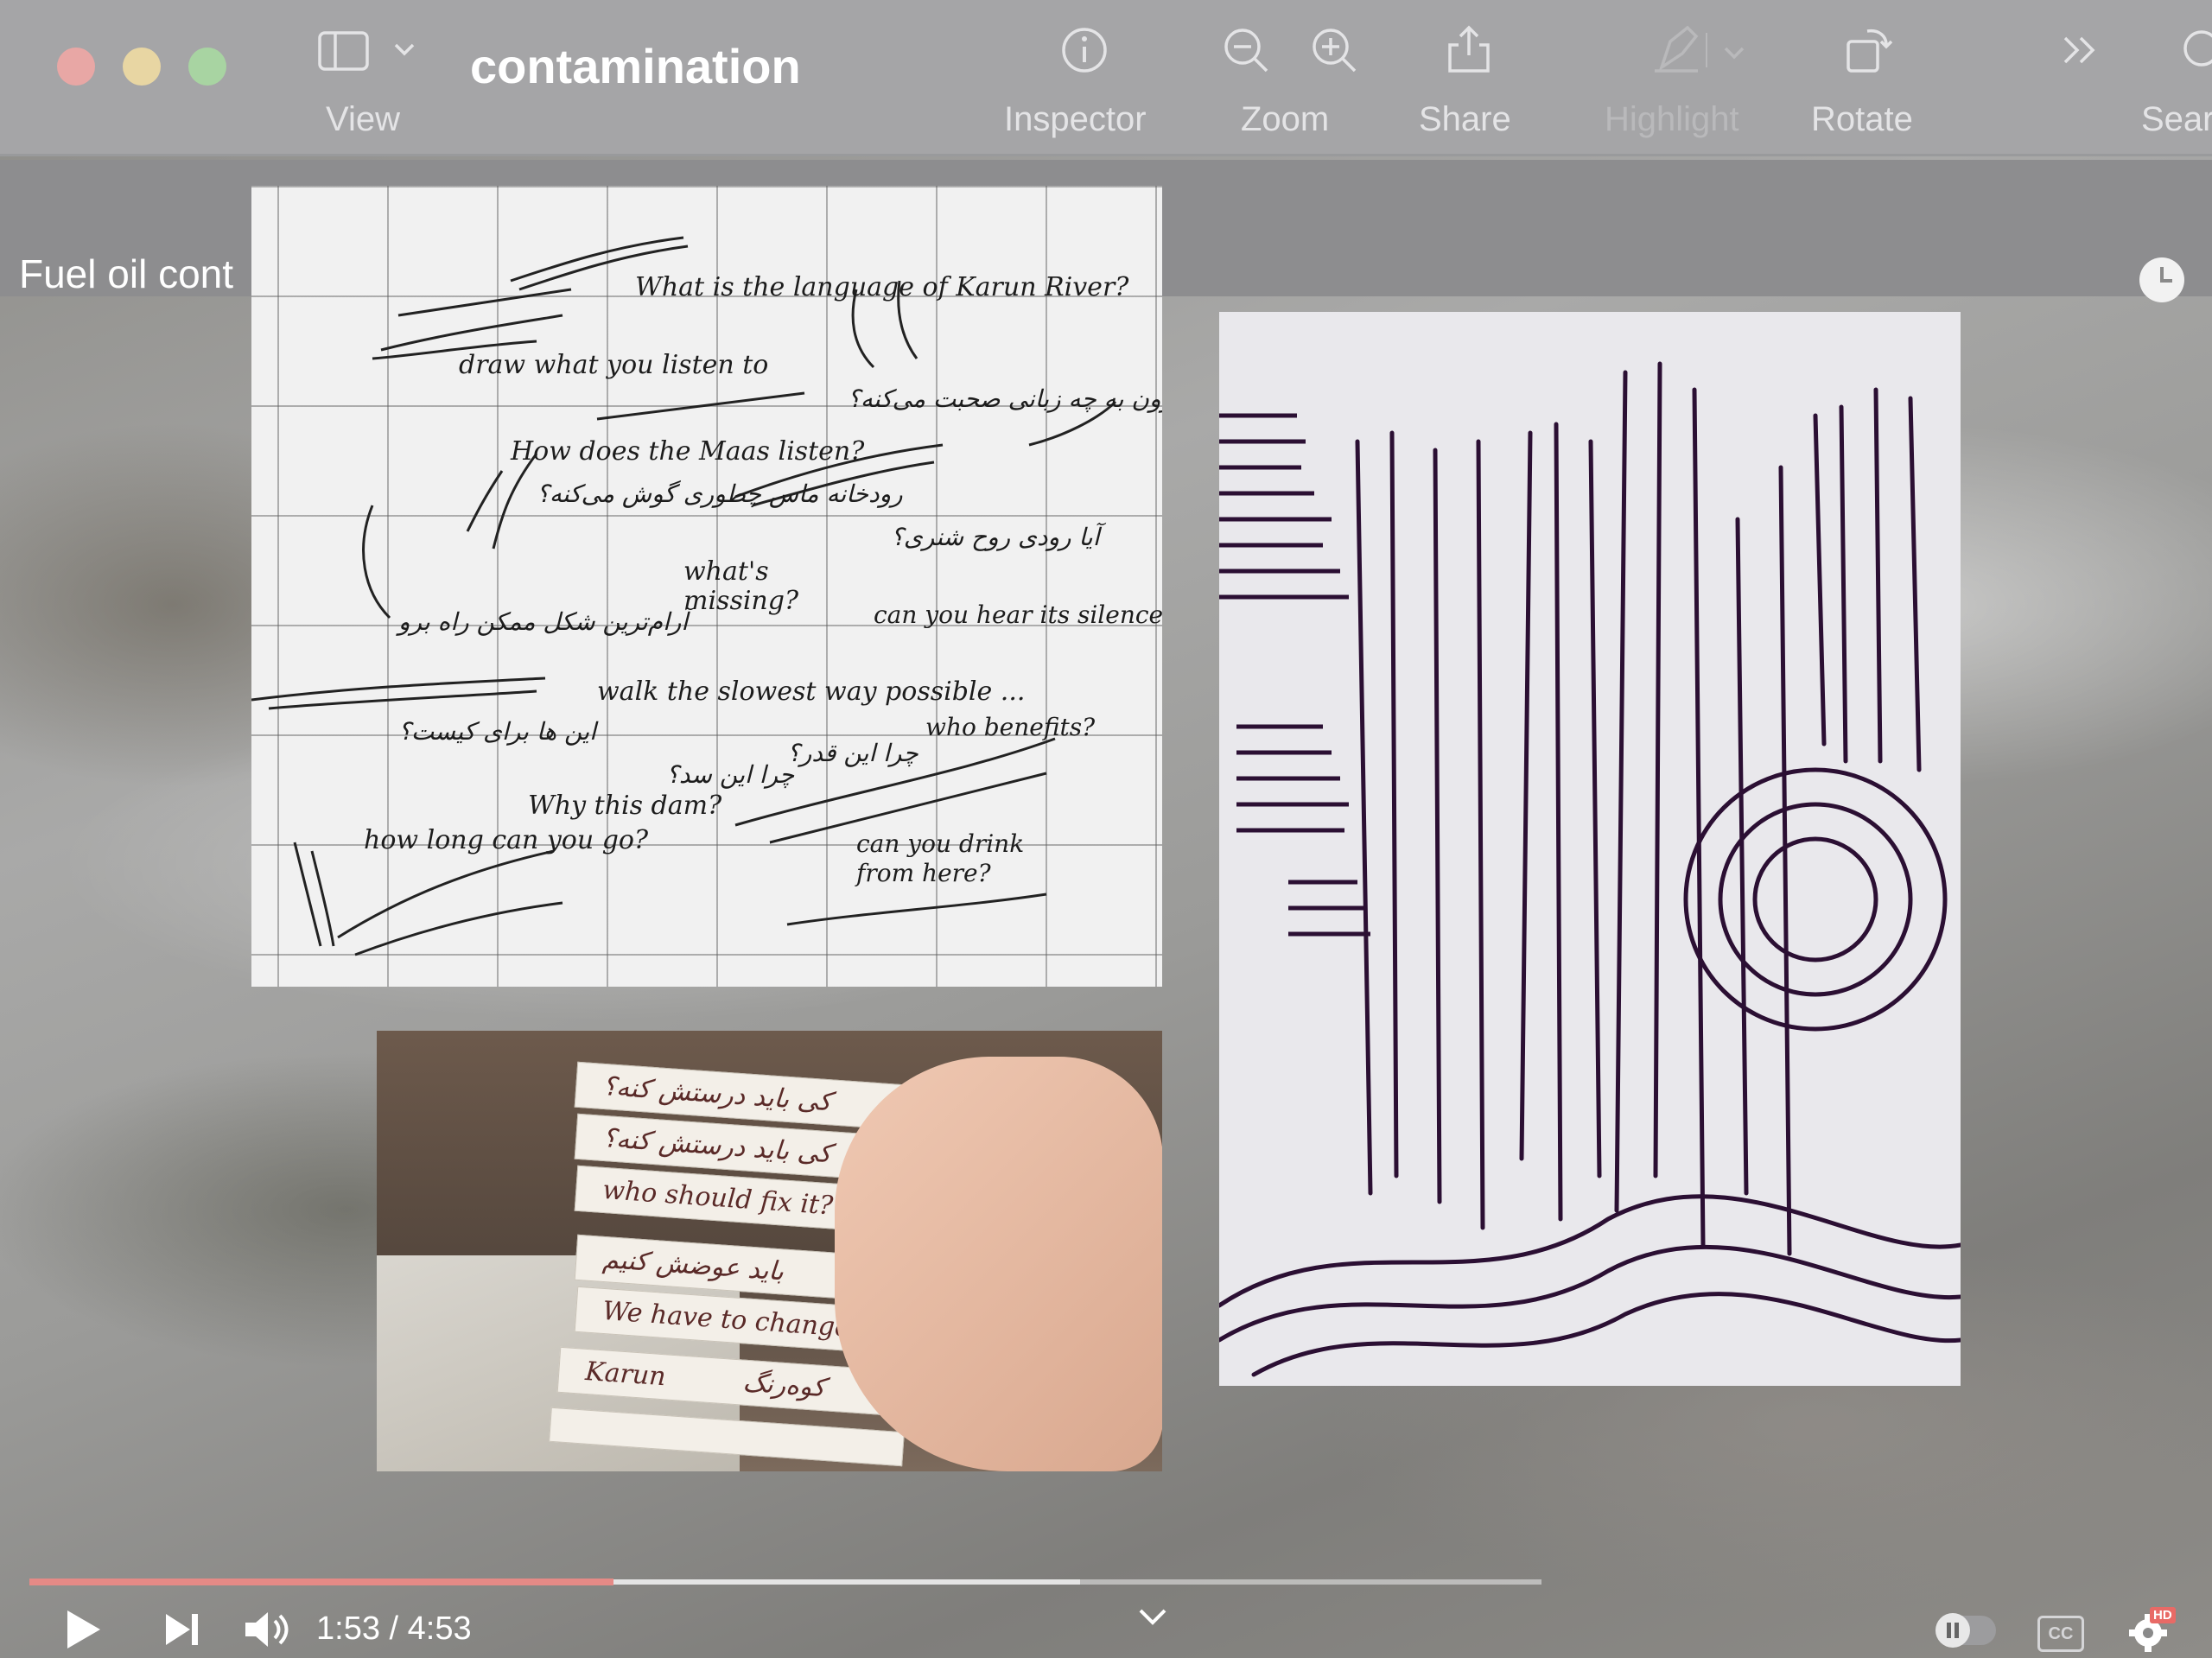  I want to click on chevron-double-right-icon, so click(2079, 50).